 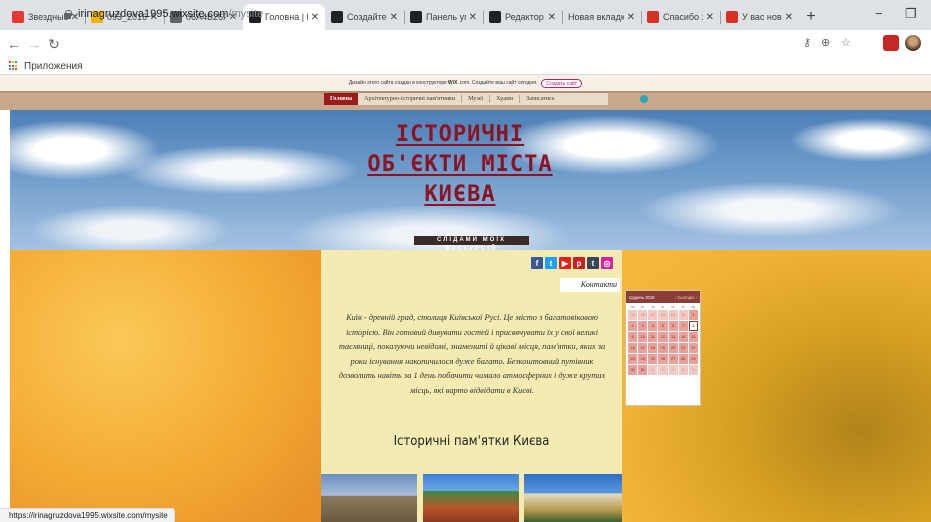 I want to click on calendar-day: 8, so click(x=693, y=326).